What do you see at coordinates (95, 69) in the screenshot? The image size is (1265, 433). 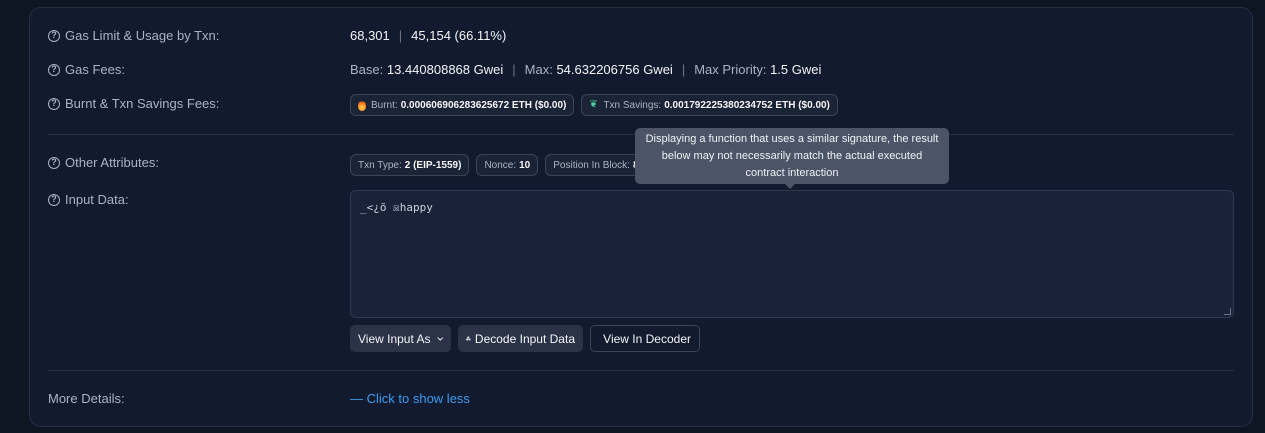 I see `gas-fees-label-text: Gas Fees:` at bounding box center [95, 69].